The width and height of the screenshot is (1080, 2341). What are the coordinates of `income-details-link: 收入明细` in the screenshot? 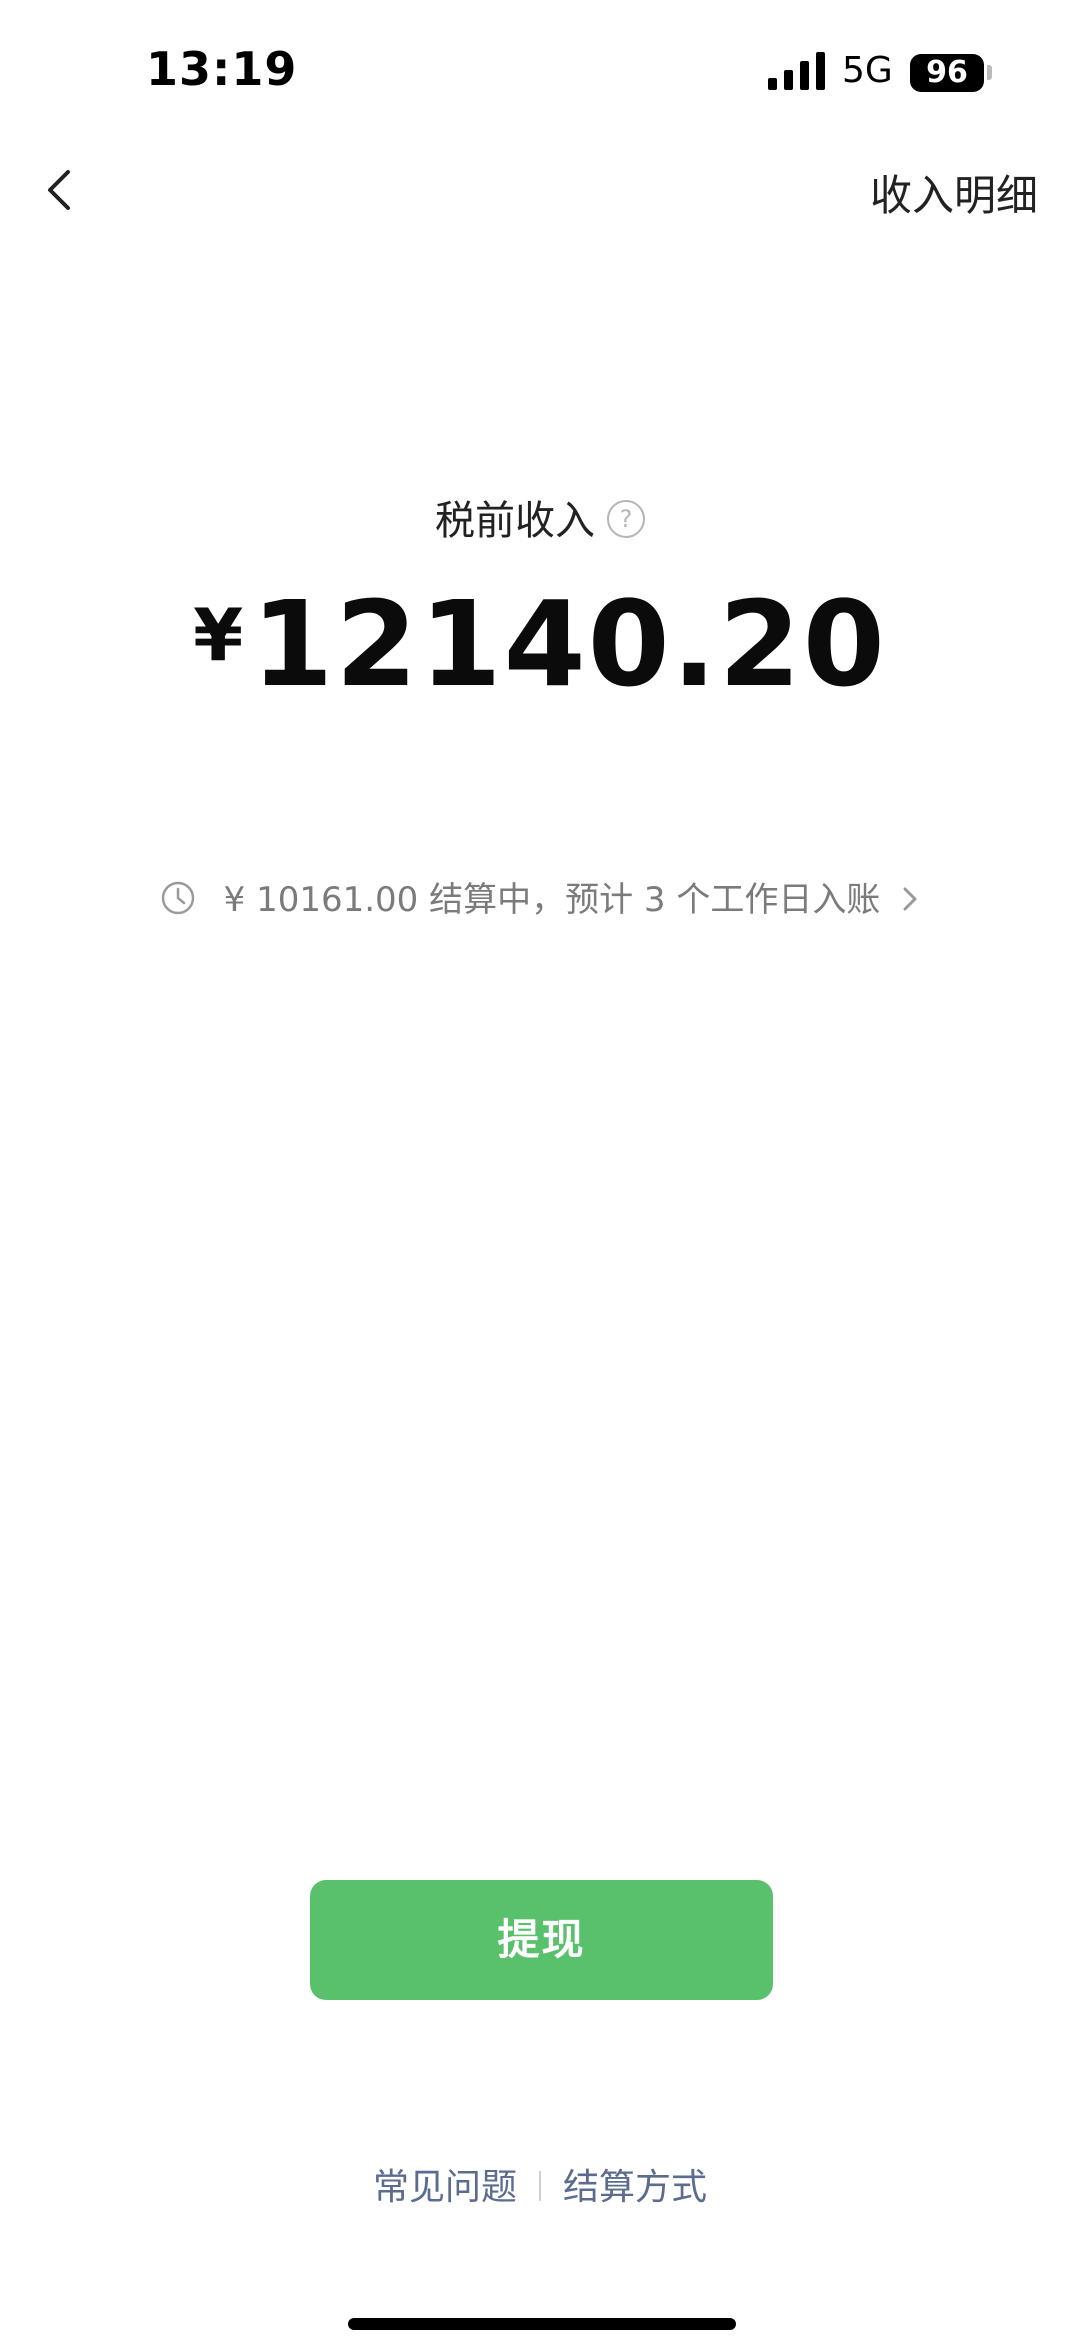 It's located at (954, 192).